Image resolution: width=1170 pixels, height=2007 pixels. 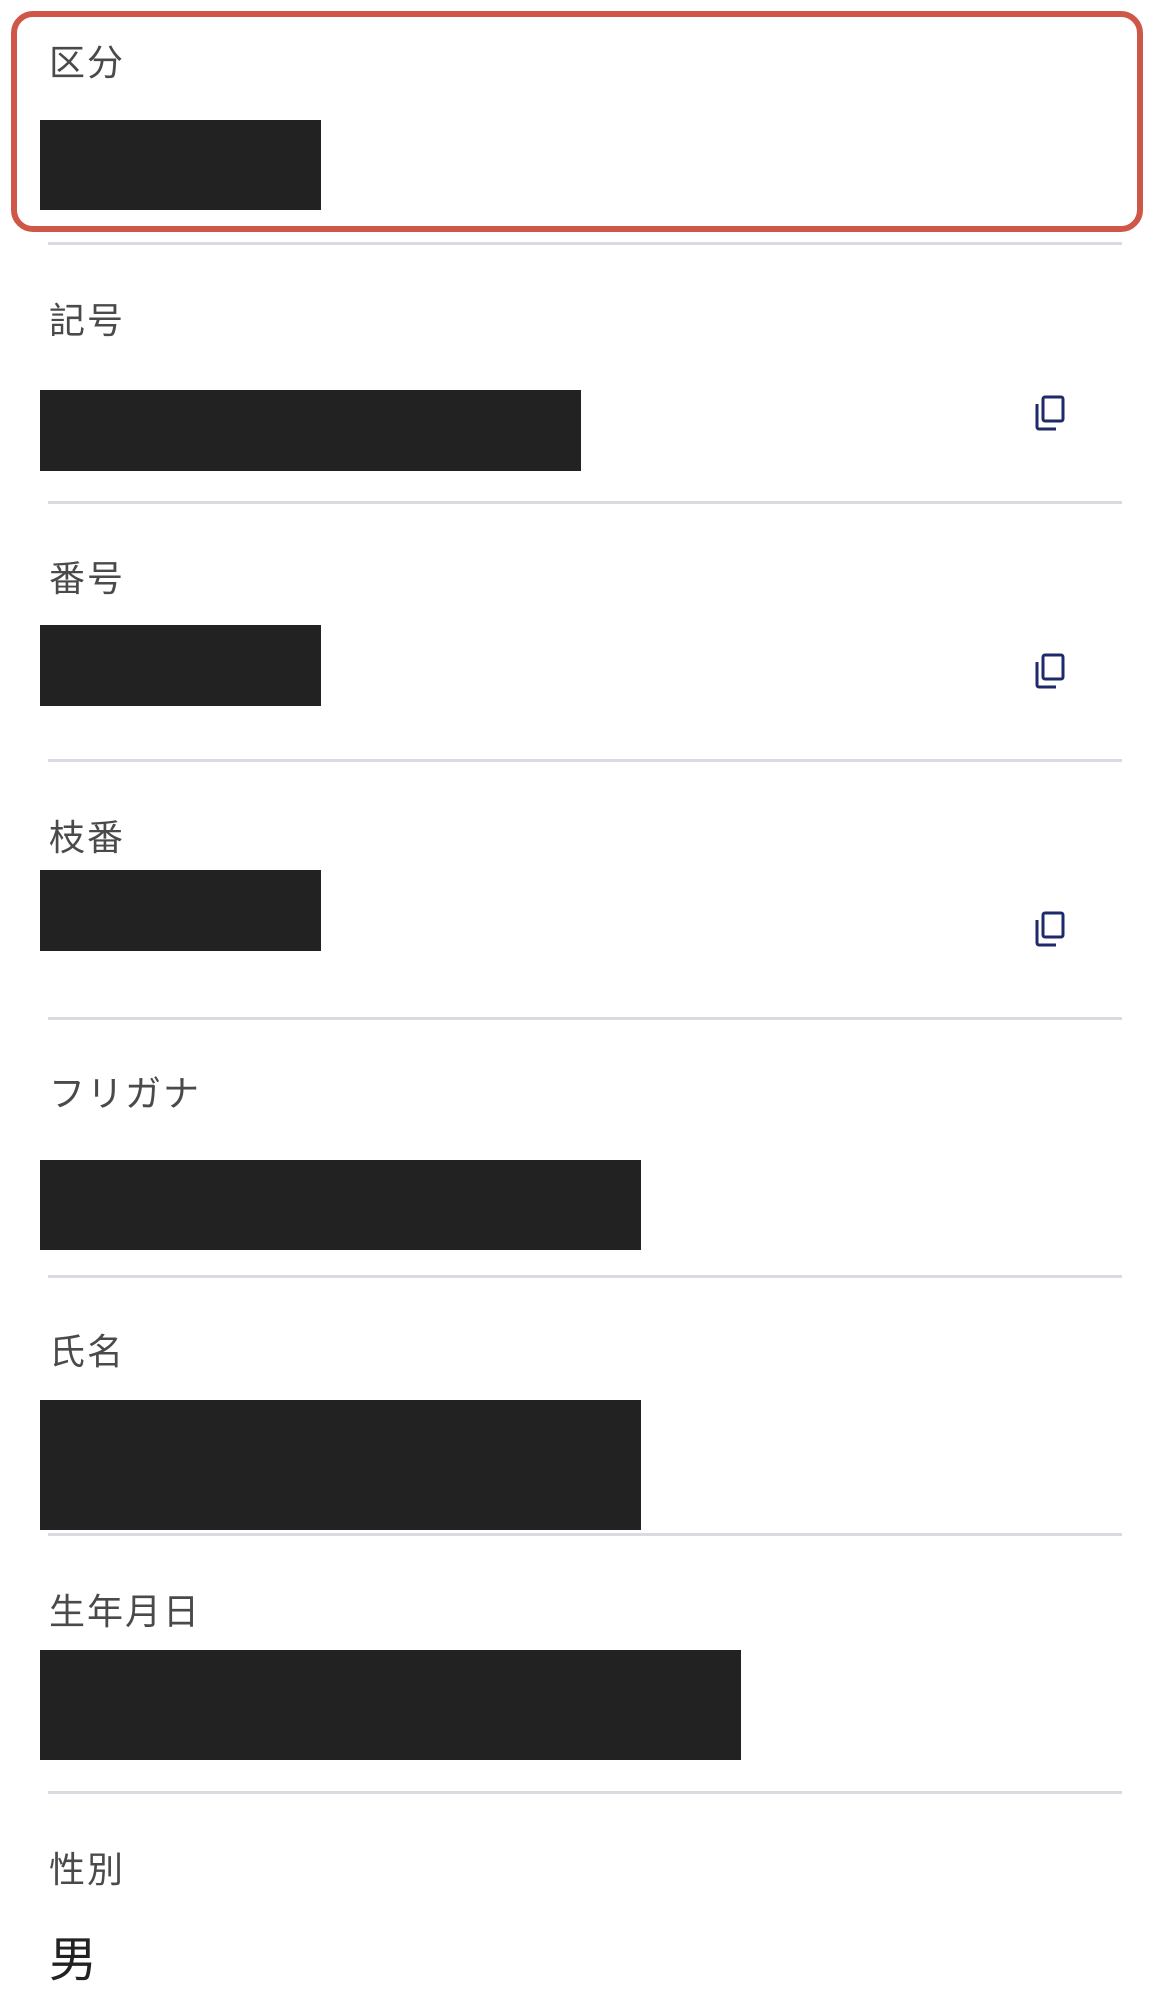 I want to click on field-value-gender: 男, so click(x=73, y=1960).